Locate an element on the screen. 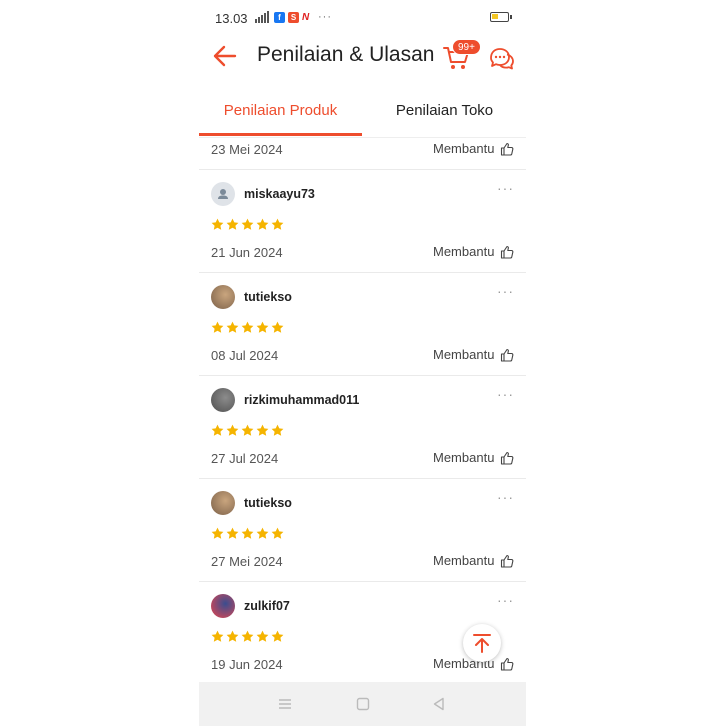 The image size is (726, 726). review-date: 27 Mei 2024 is located at coordinates (247, 561).